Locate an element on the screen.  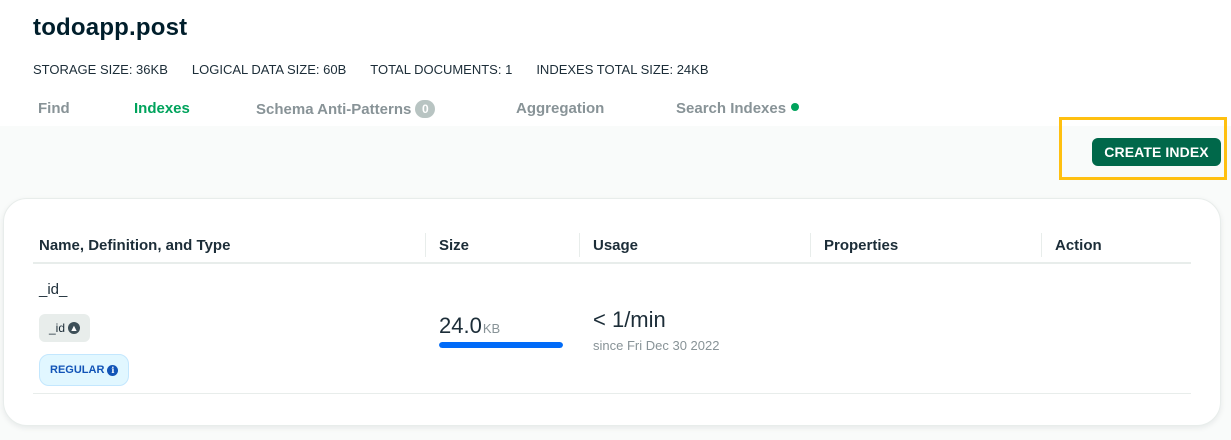
header-divider is located at coordinates (612, 263).